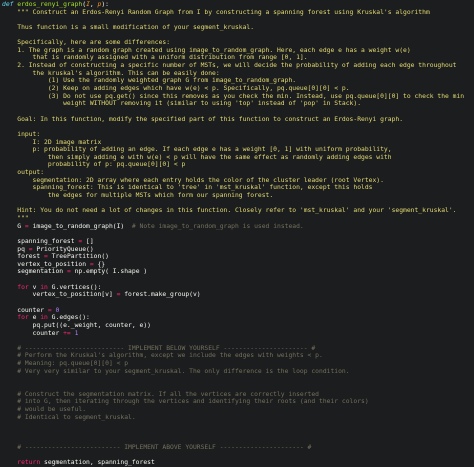  Describe the element at coordinates (86, 43) in the screenshot. I see `code-token: Specifically, here are some differences:` at that location.